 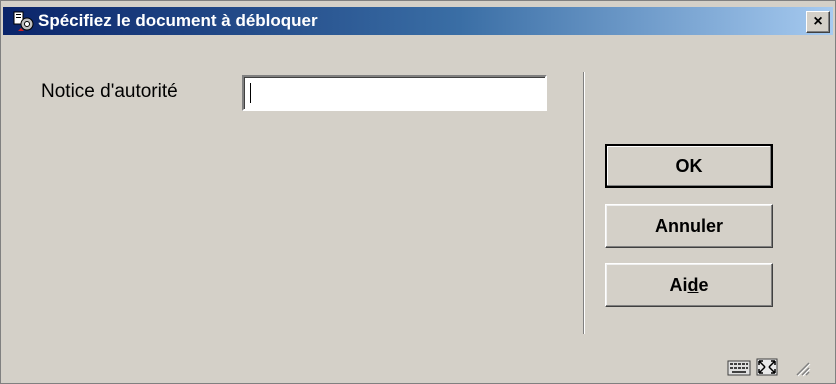 I want to click on window-title: Spécifiez le document à débloquer, so click(x=178, y=20).